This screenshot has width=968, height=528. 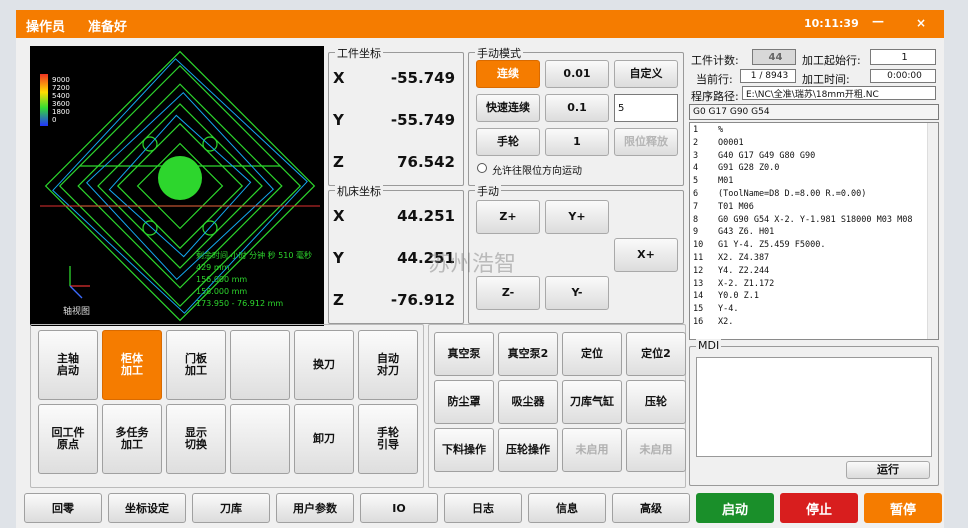 I want to click on line-code: G91 G28 Z0.0, so click(x=749, y=168).